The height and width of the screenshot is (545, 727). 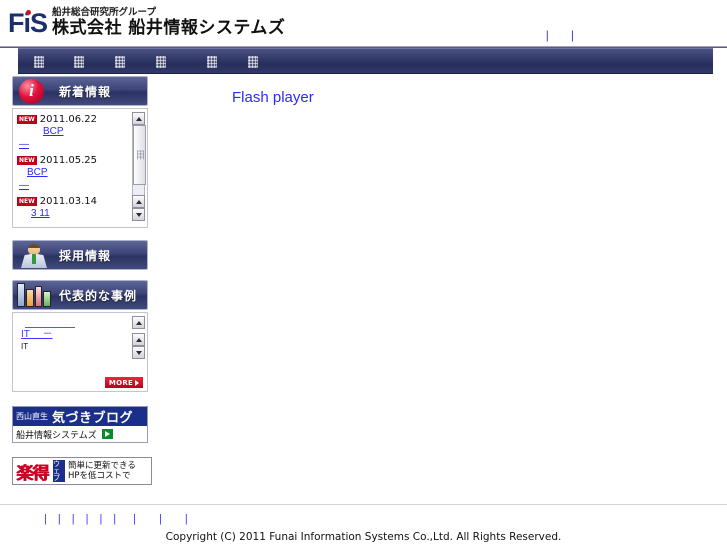 What do you see at coordinates (139, 155) in the screenshot?
I see `scroll-thumb` at bounding box center [139, 155].